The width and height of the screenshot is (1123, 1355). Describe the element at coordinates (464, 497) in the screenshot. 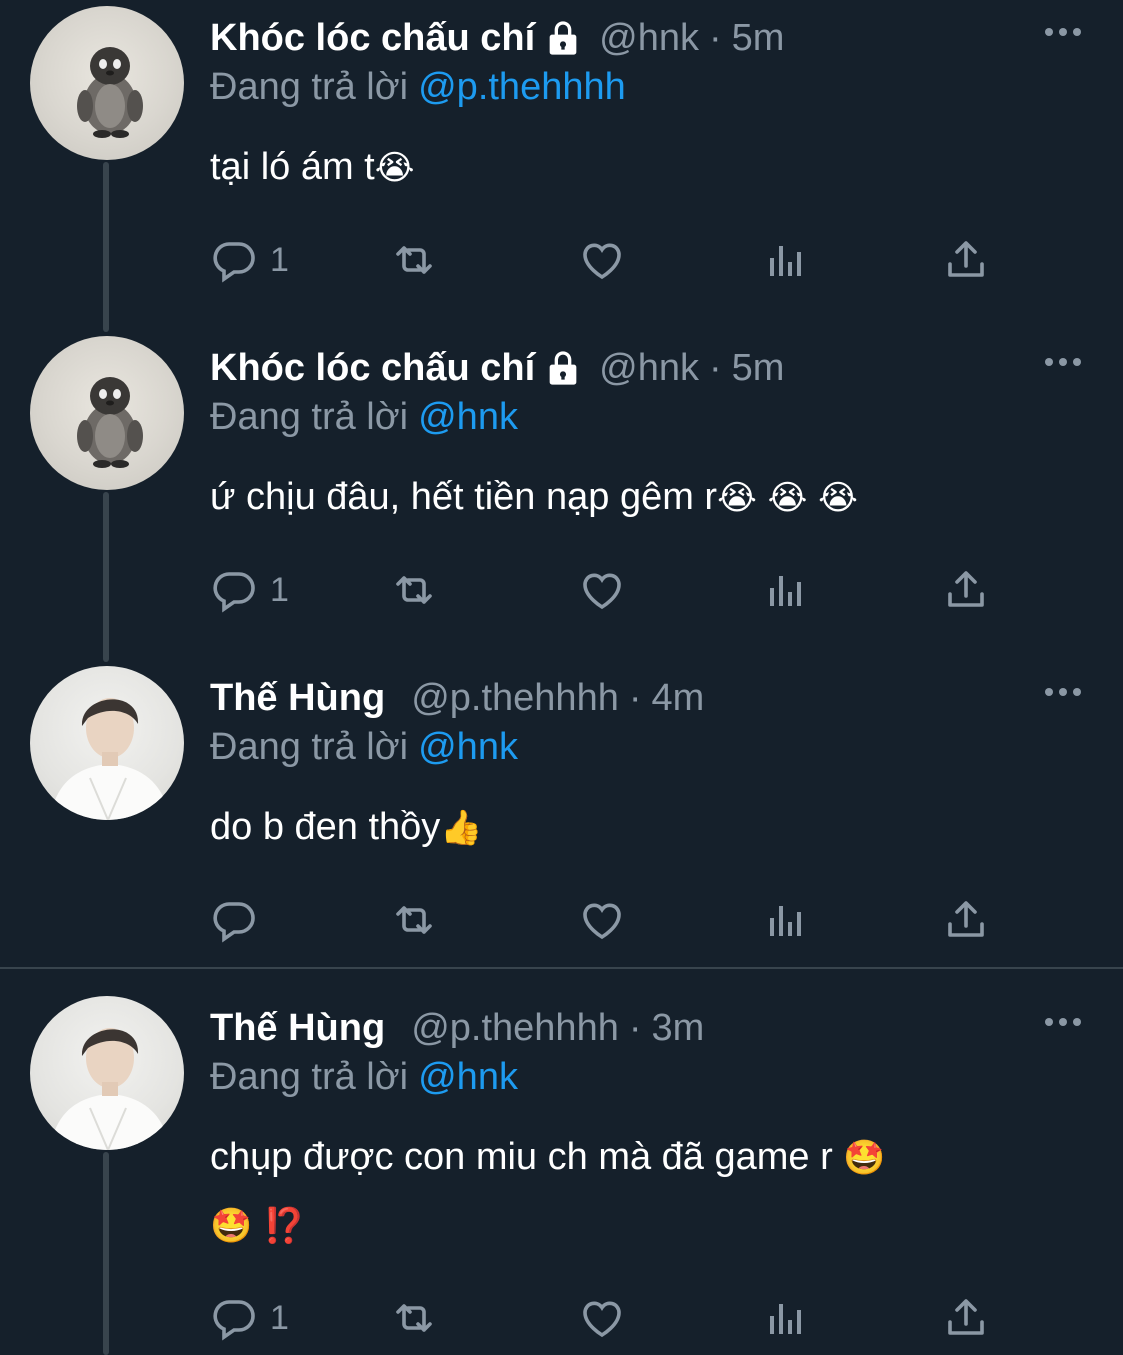

I see `tweet-text-content: ứ chịu đâu, hết tiền nạp gêm r` at that location.